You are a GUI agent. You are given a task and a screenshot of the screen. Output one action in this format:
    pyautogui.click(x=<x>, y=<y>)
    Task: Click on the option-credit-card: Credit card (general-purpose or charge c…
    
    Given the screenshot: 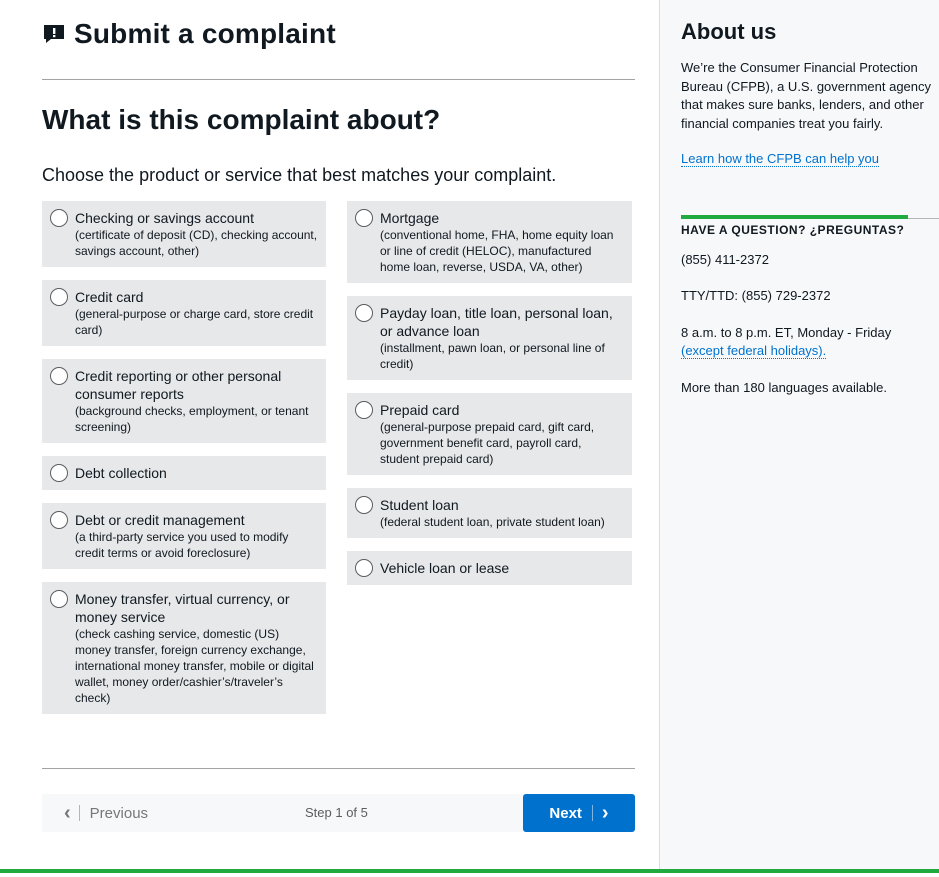 What is the action you would take?
    pyautogui.click(x=184, y=313)
    